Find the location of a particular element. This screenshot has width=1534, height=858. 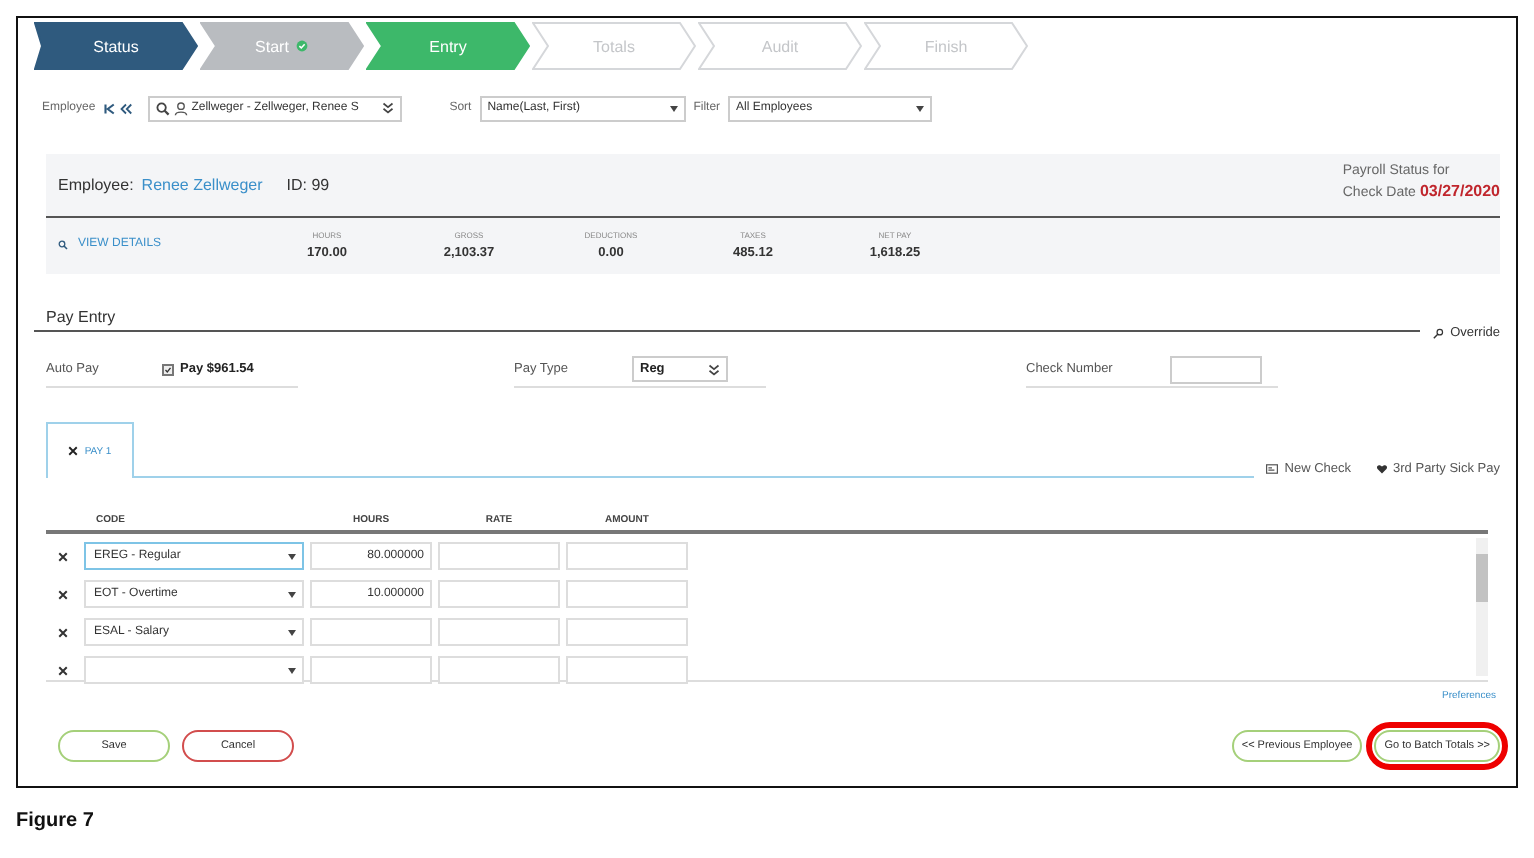

double-chevron-left-icon is located at coordinates (125, 108).